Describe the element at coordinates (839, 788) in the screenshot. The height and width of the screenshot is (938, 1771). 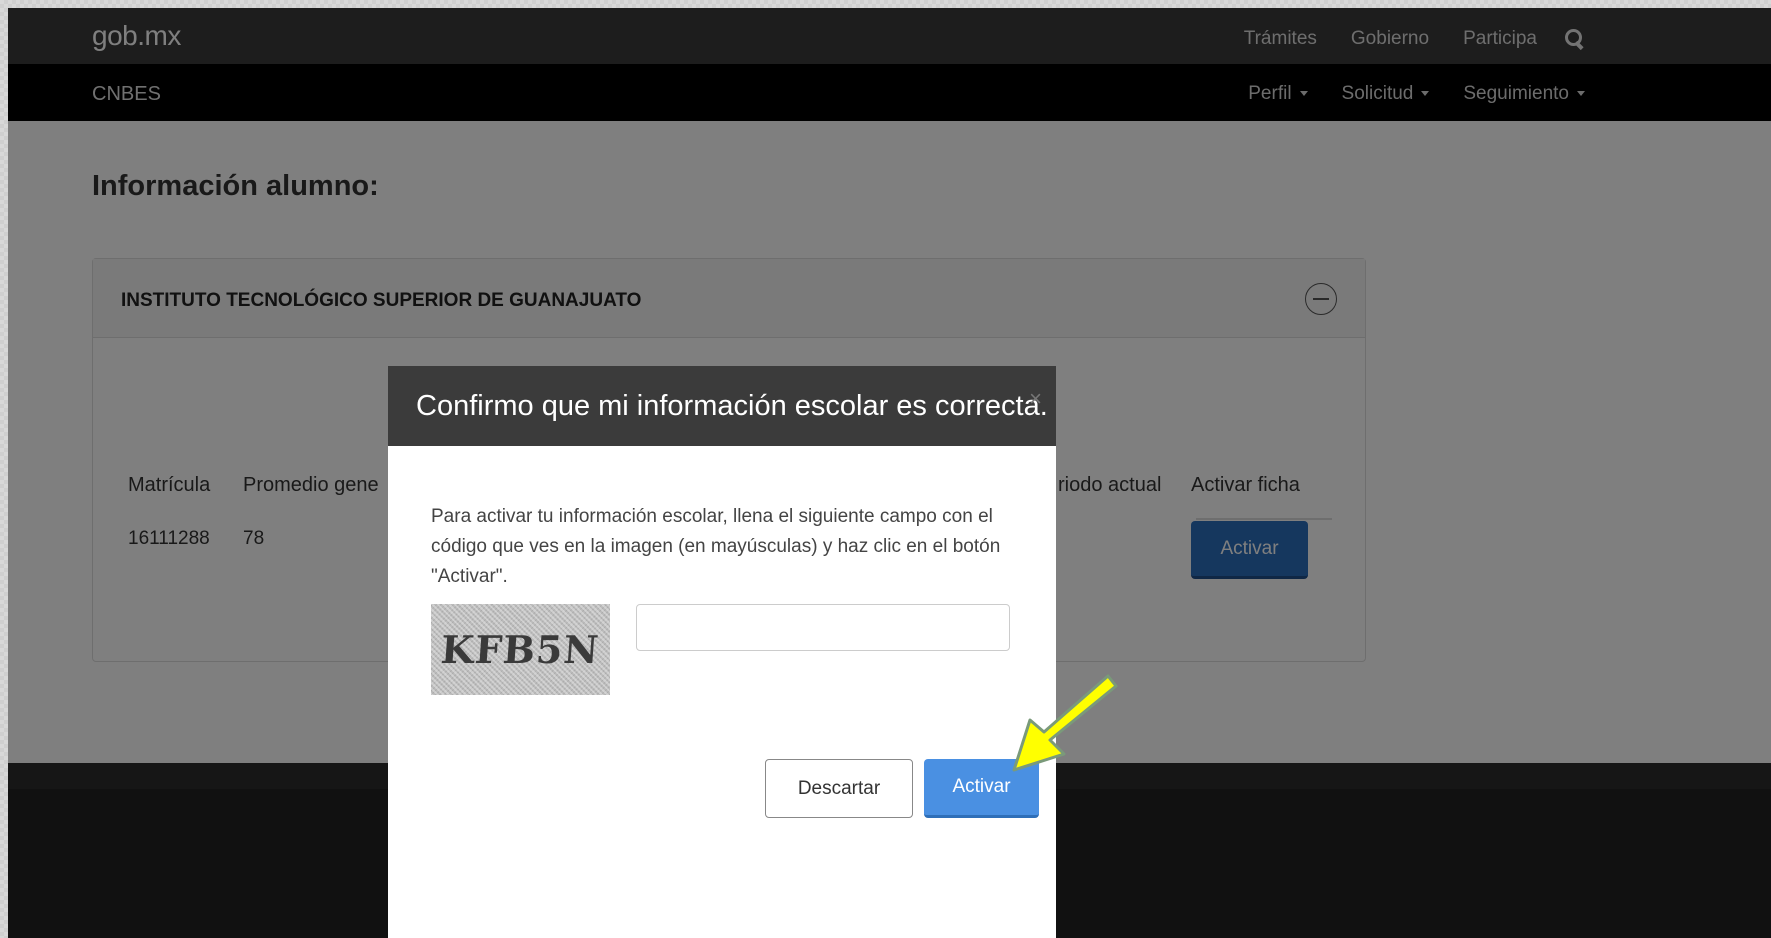
I see `discard-button: Descartar` at that location.